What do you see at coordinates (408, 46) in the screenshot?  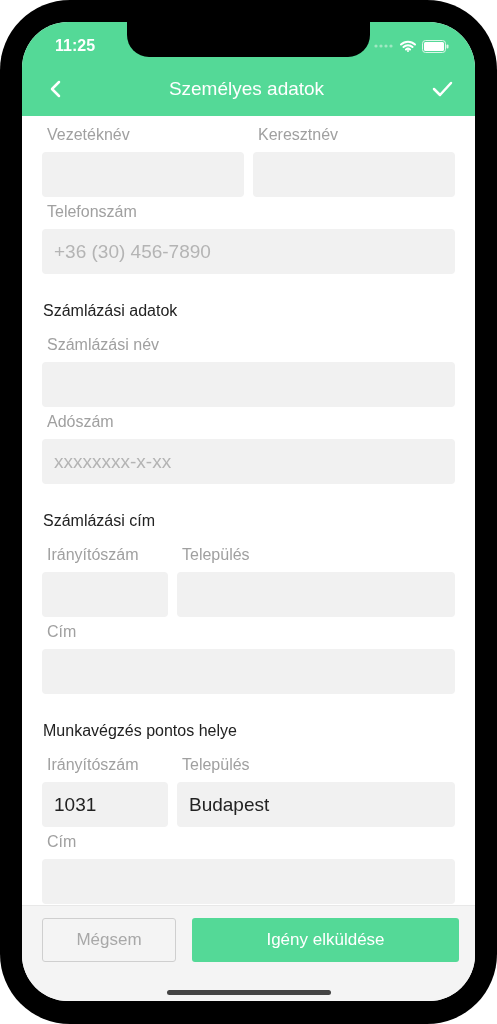 I see `wifi-icon` at bounding box center [408, 46].